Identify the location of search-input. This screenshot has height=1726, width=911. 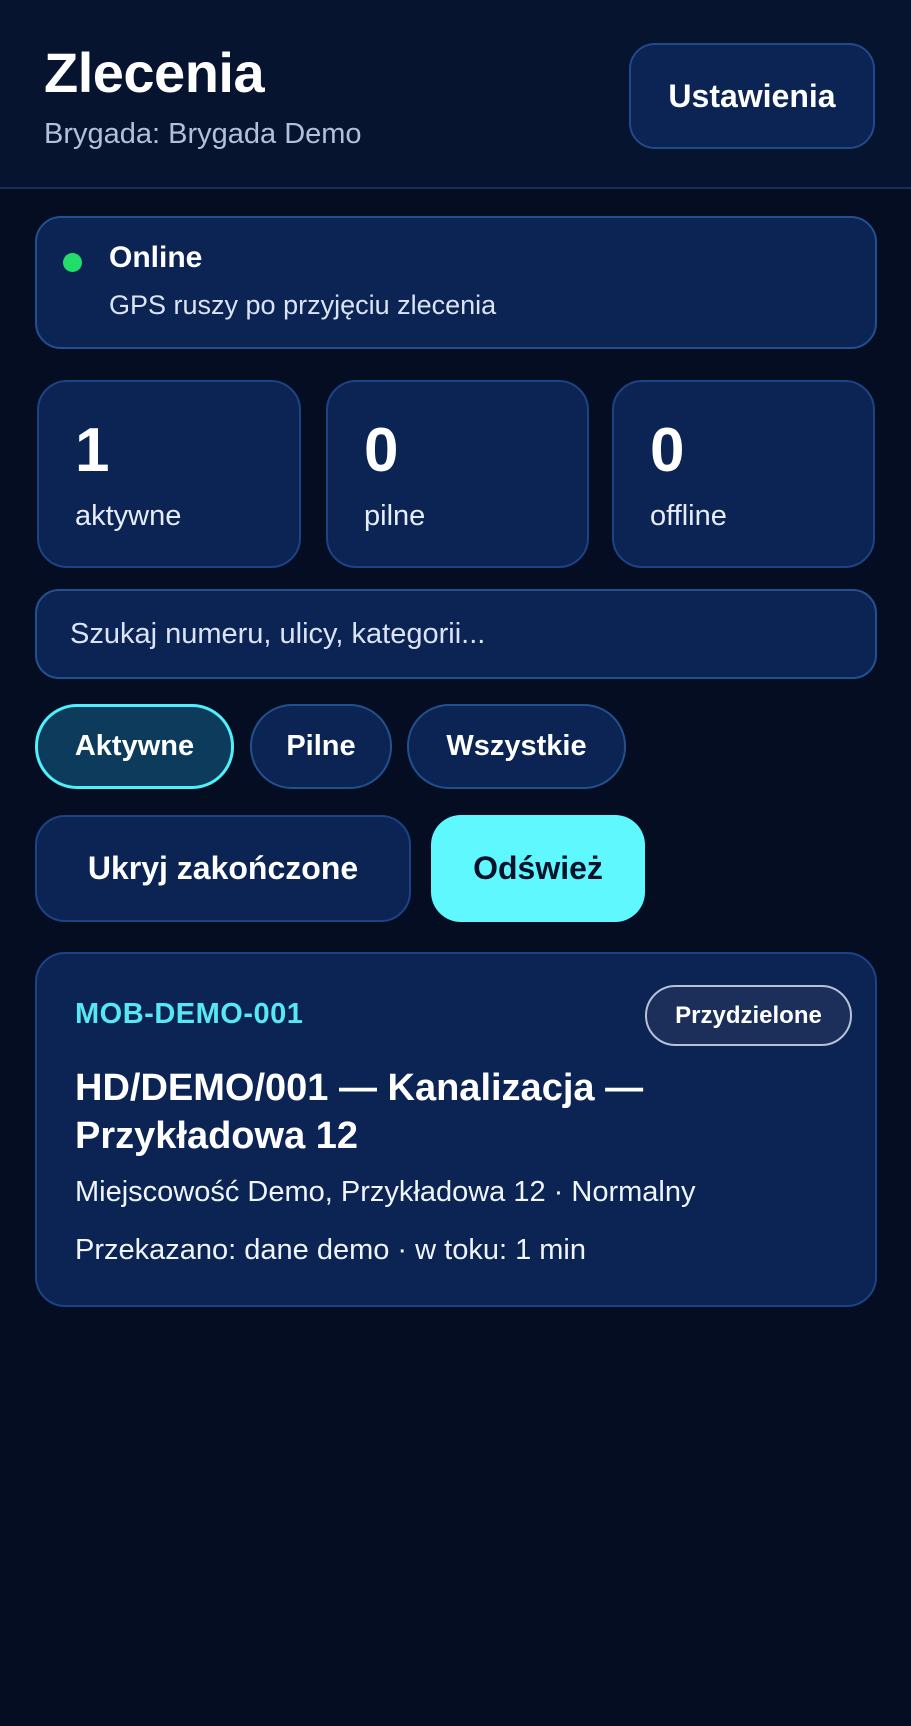
(456, 634).